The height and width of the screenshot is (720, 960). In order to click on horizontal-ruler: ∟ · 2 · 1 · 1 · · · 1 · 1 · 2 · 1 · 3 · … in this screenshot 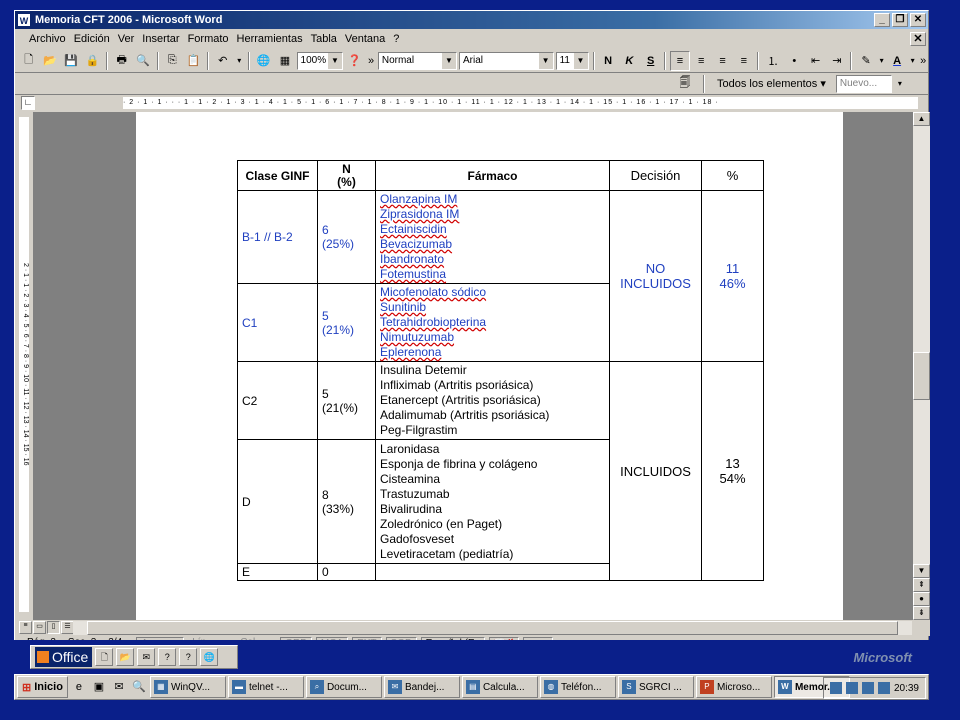, I will do `click(471, 103)`.